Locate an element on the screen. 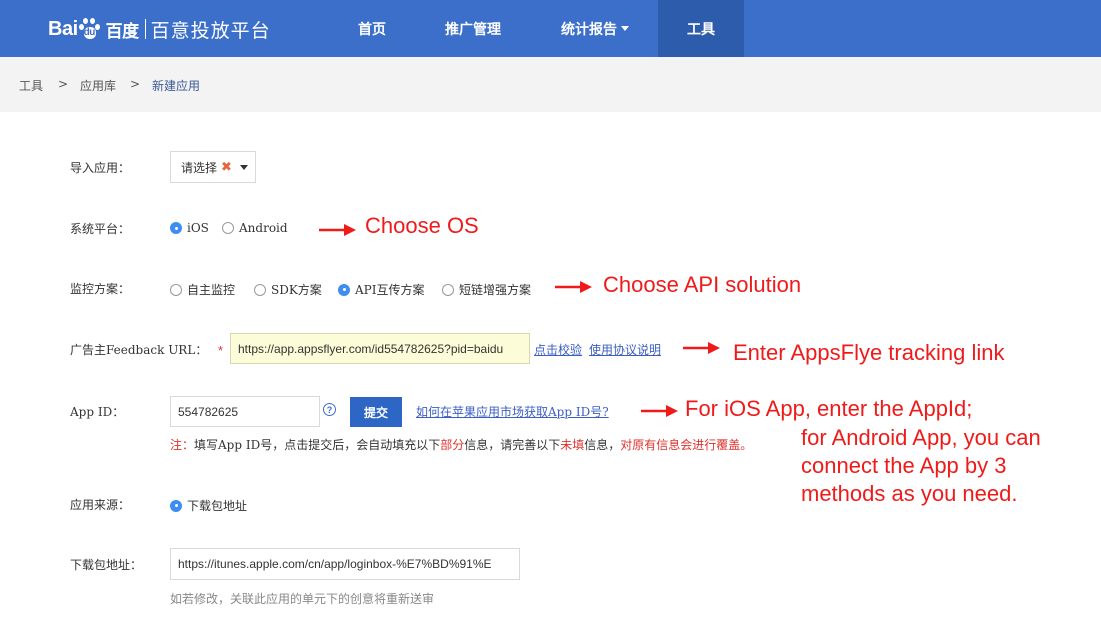 The width and height of the screenshot is (1101, 630). feedback-url-label: 广告主Feedback URL： is located at coordinates (139, 350).